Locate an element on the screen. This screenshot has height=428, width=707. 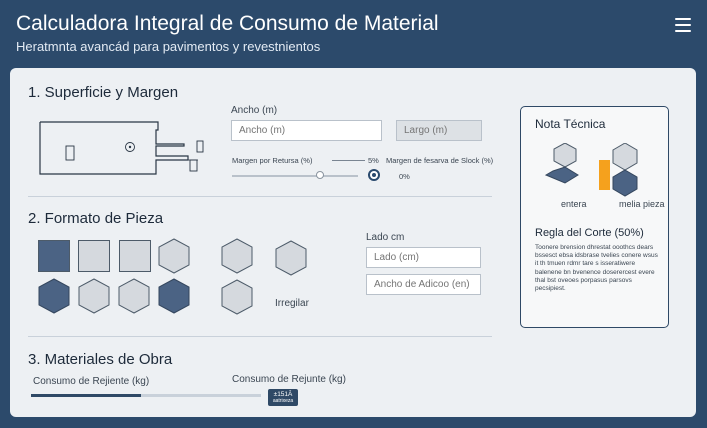
irregular-label: Irregilar is located at coordinates (292, 303).